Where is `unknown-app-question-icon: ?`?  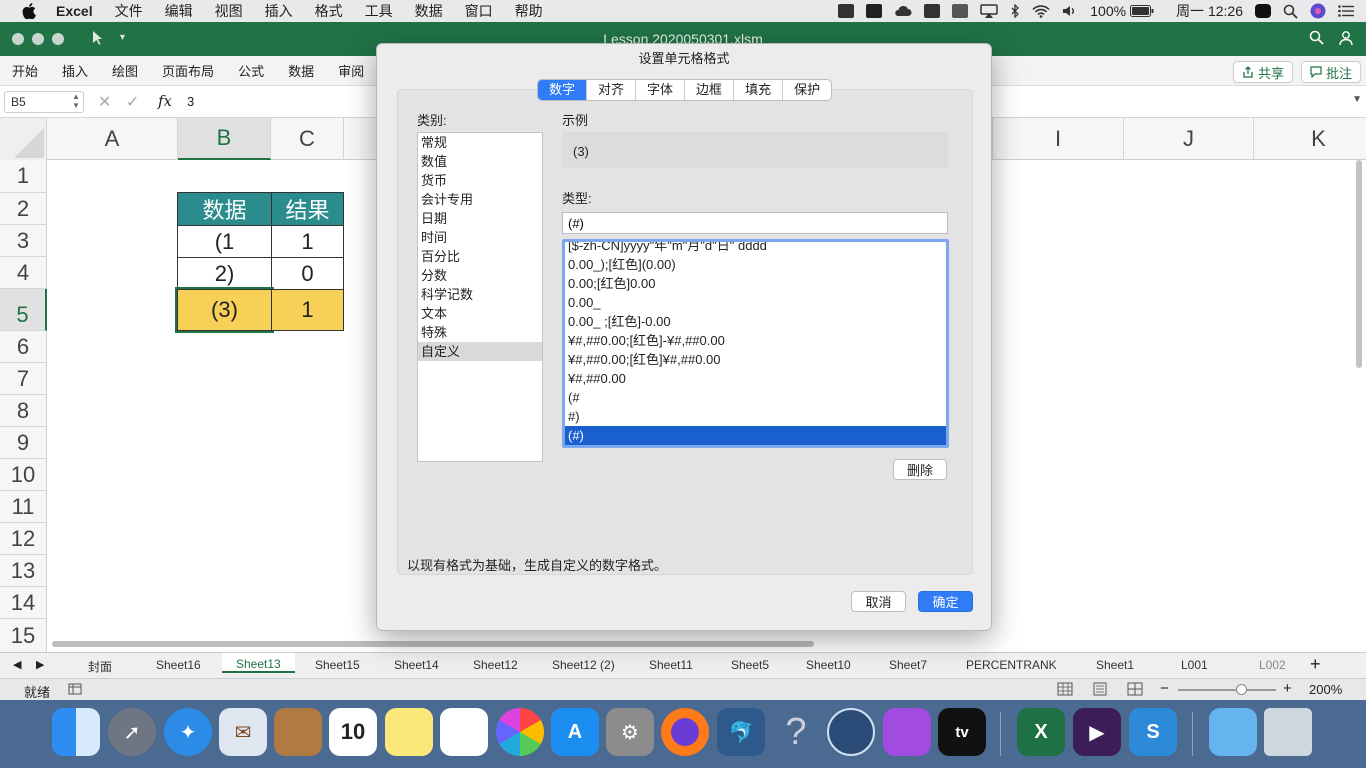 unknown-app-question-icon: ? is located at coordinates (796, 732).